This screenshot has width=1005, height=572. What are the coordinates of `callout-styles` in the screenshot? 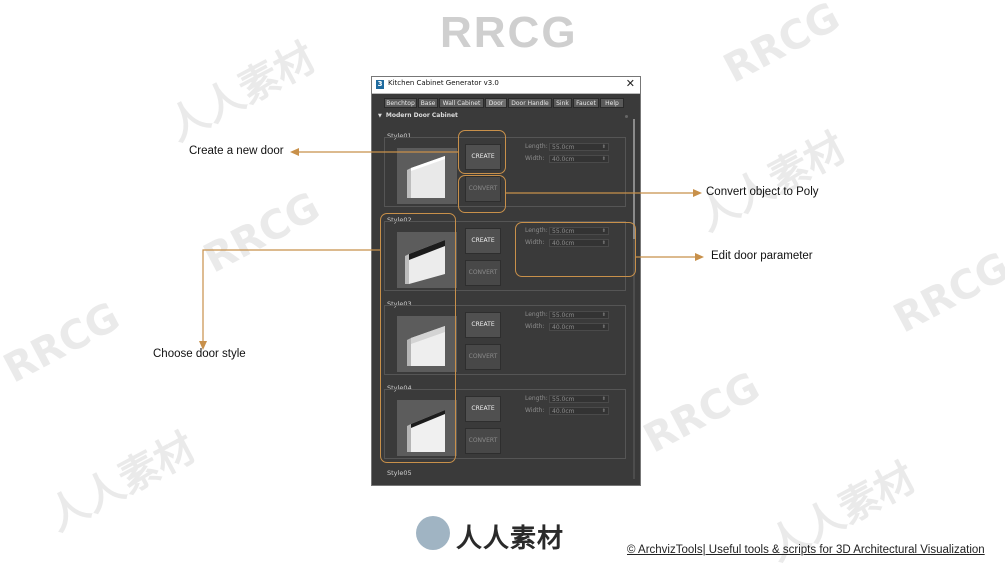 It's located at (418, 338).